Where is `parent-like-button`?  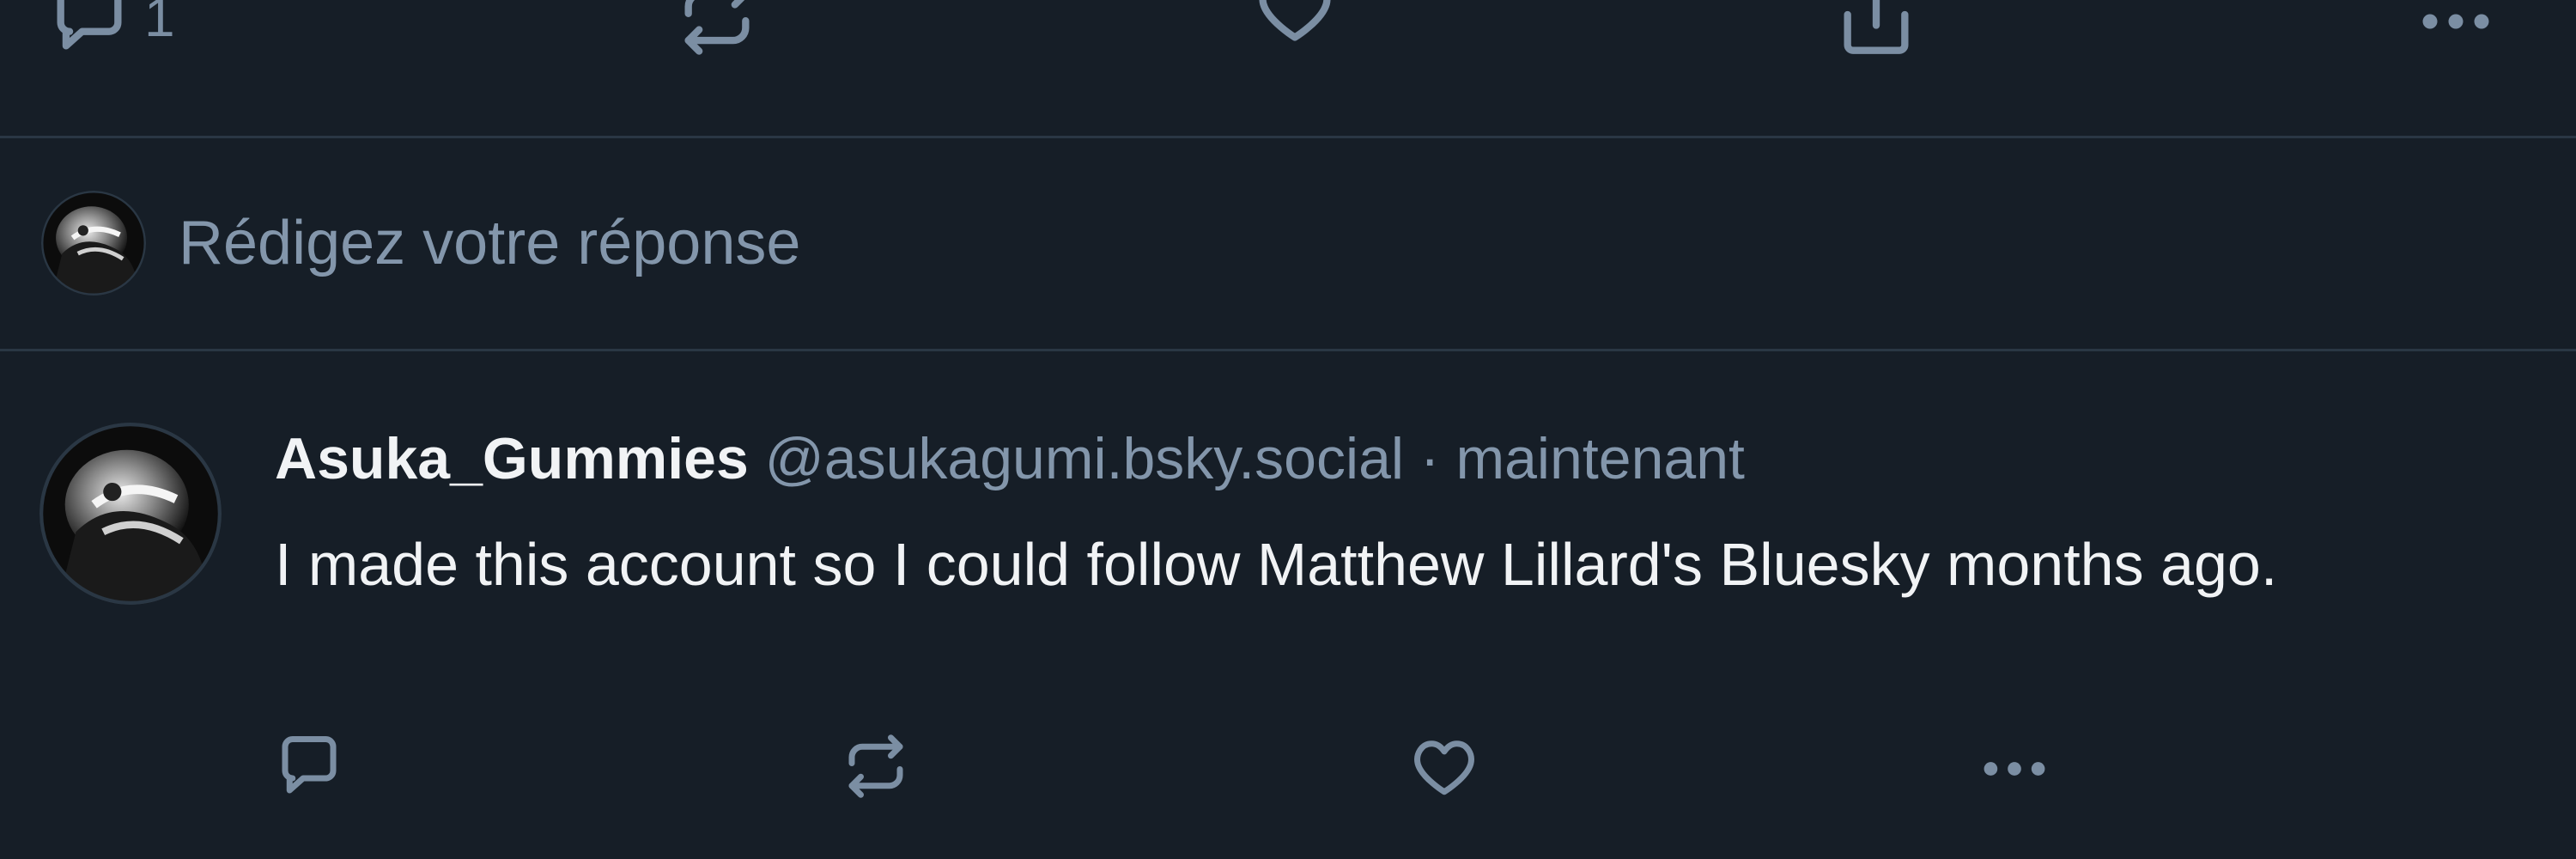 parent-like-button is located at coordinates (1295, 25).